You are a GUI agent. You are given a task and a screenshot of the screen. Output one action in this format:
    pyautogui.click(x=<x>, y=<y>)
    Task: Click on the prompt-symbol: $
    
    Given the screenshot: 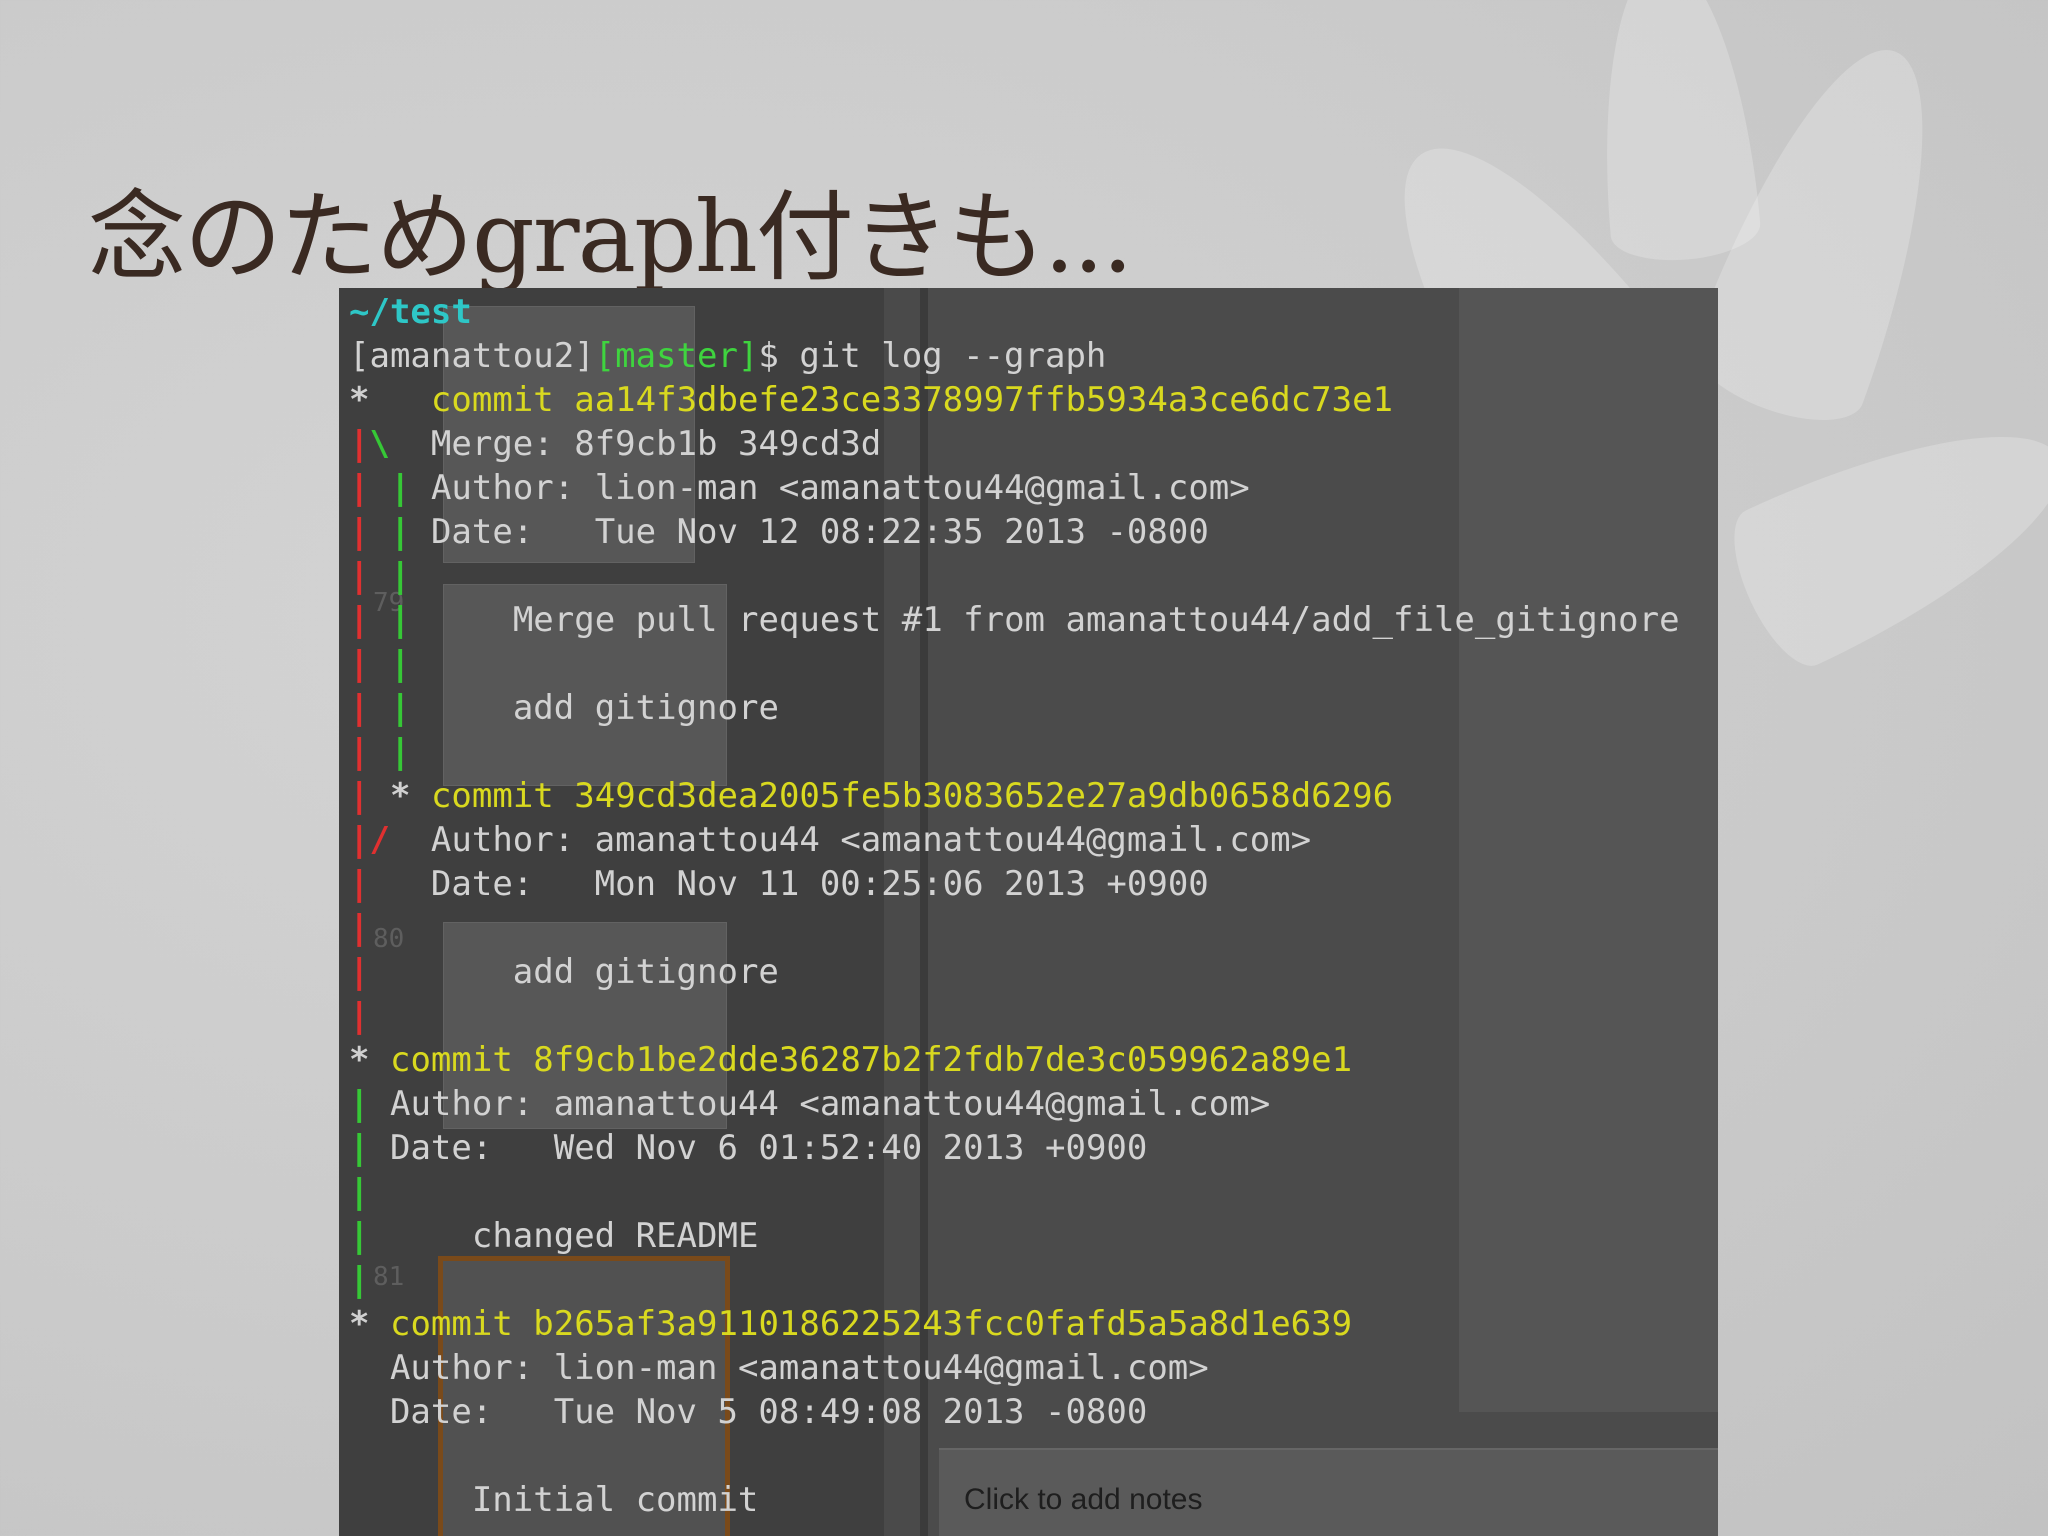 What is the action you would take?
    pyautogui.click(x=779, y=356)
    